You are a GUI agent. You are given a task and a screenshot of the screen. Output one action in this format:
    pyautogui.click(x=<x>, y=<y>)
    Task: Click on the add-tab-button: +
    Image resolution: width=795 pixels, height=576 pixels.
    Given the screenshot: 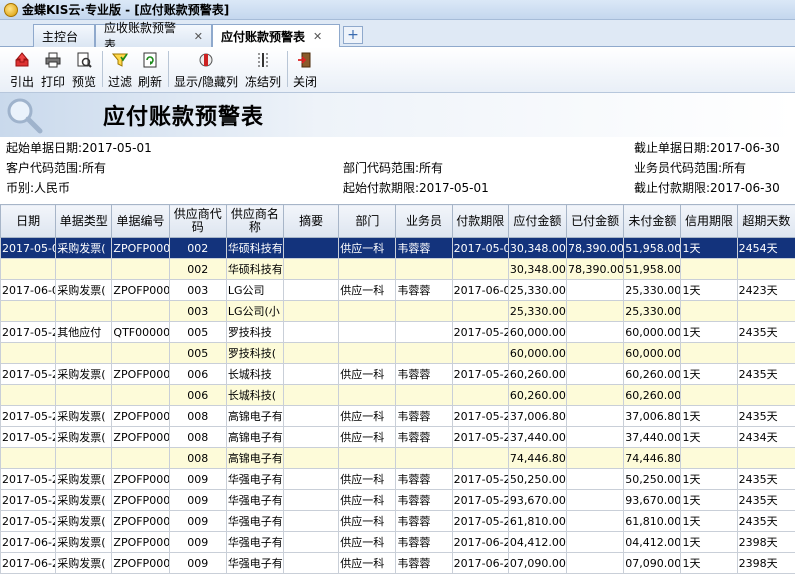 What is the action you would take?
    pyautogui.click(x=353, y=35)
    